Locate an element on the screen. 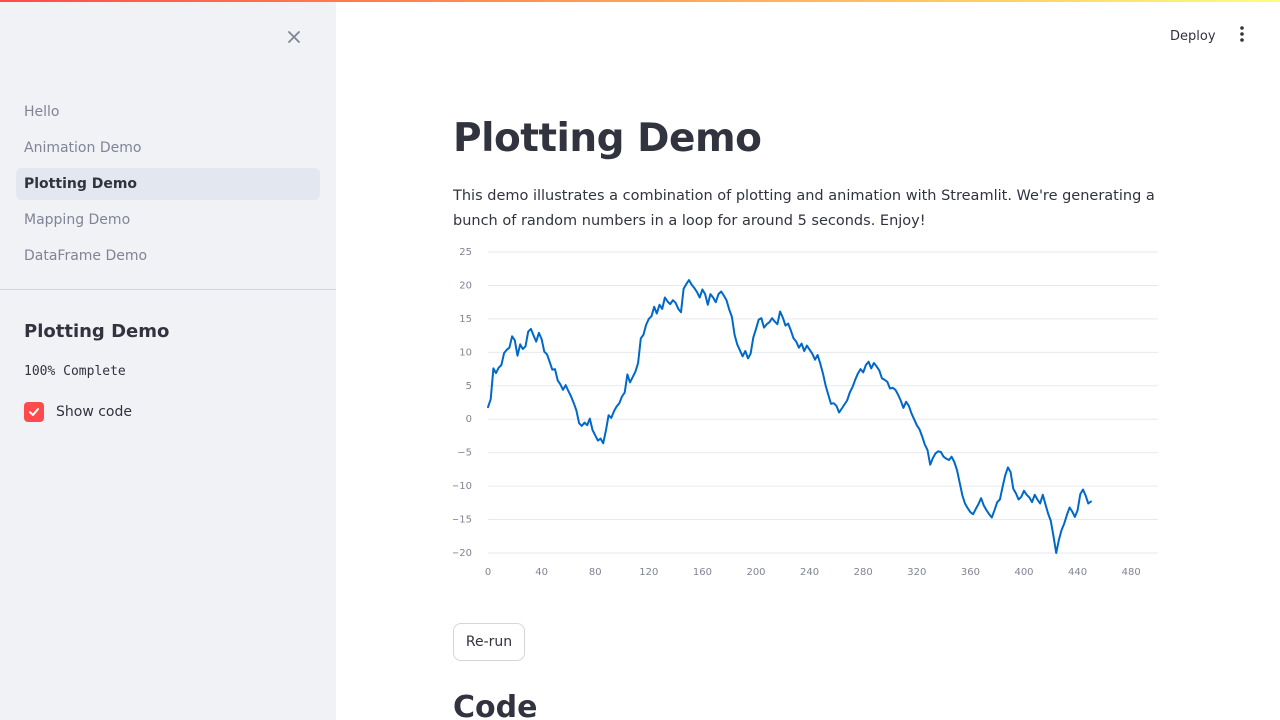  show-code-checkbox is located at coordinates (34, 412).